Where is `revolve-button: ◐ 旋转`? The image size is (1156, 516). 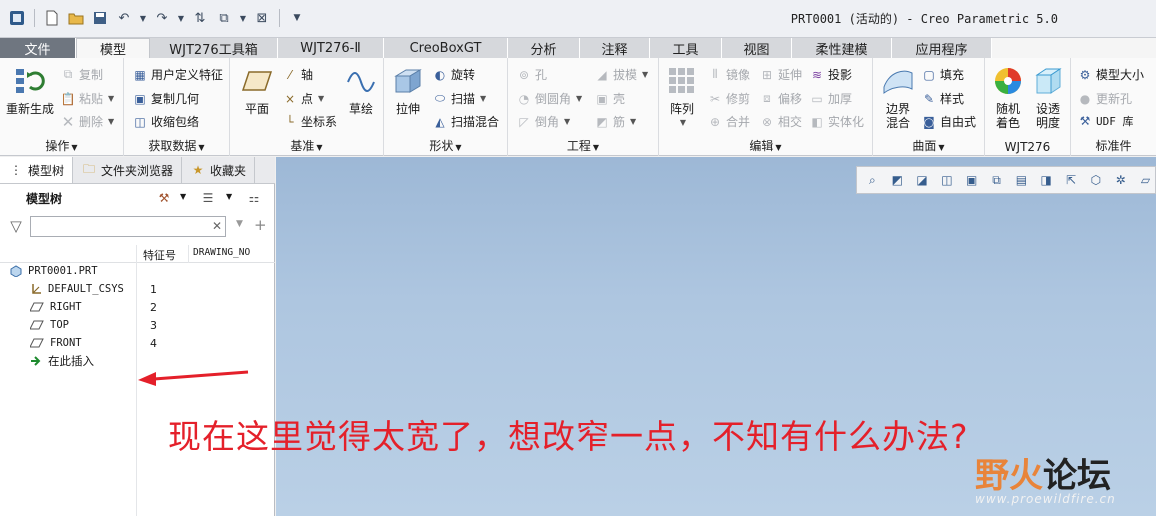 revolve-button: ◐ 旋转 is located at coordinates (453, 74).